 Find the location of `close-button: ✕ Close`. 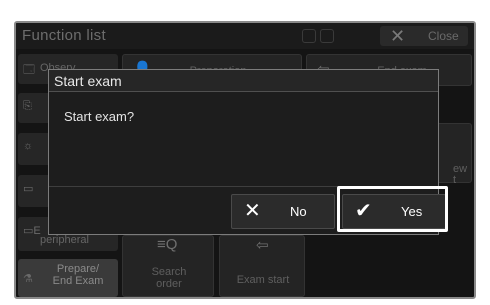

close-button: ✕ Close is located at coordinates (424, 36).